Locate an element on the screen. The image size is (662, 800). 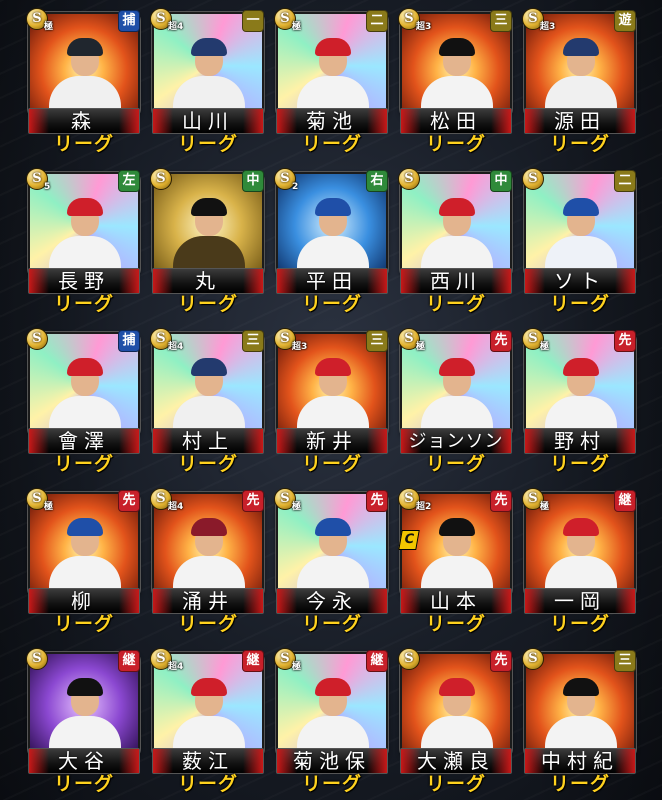
player-name: 新井 is located at coordinates (332, 441).